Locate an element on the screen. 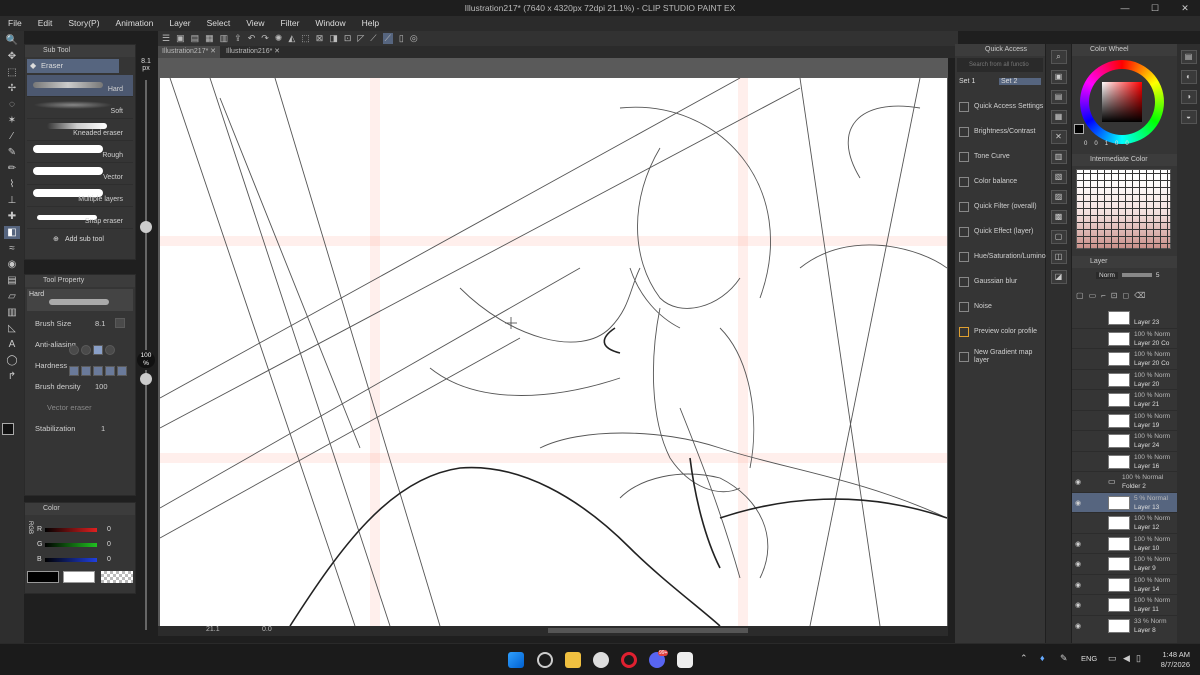  volume-icon: ◀ is located at coordinates (1126, 658).